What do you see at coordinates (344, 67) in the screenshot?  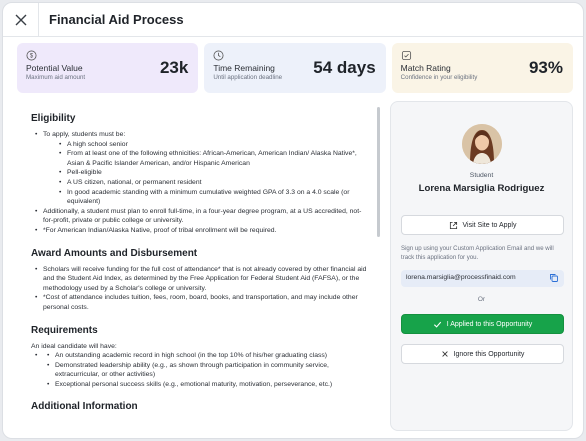 I see `stat-value: 54 days` at bounding box center [344, 67].